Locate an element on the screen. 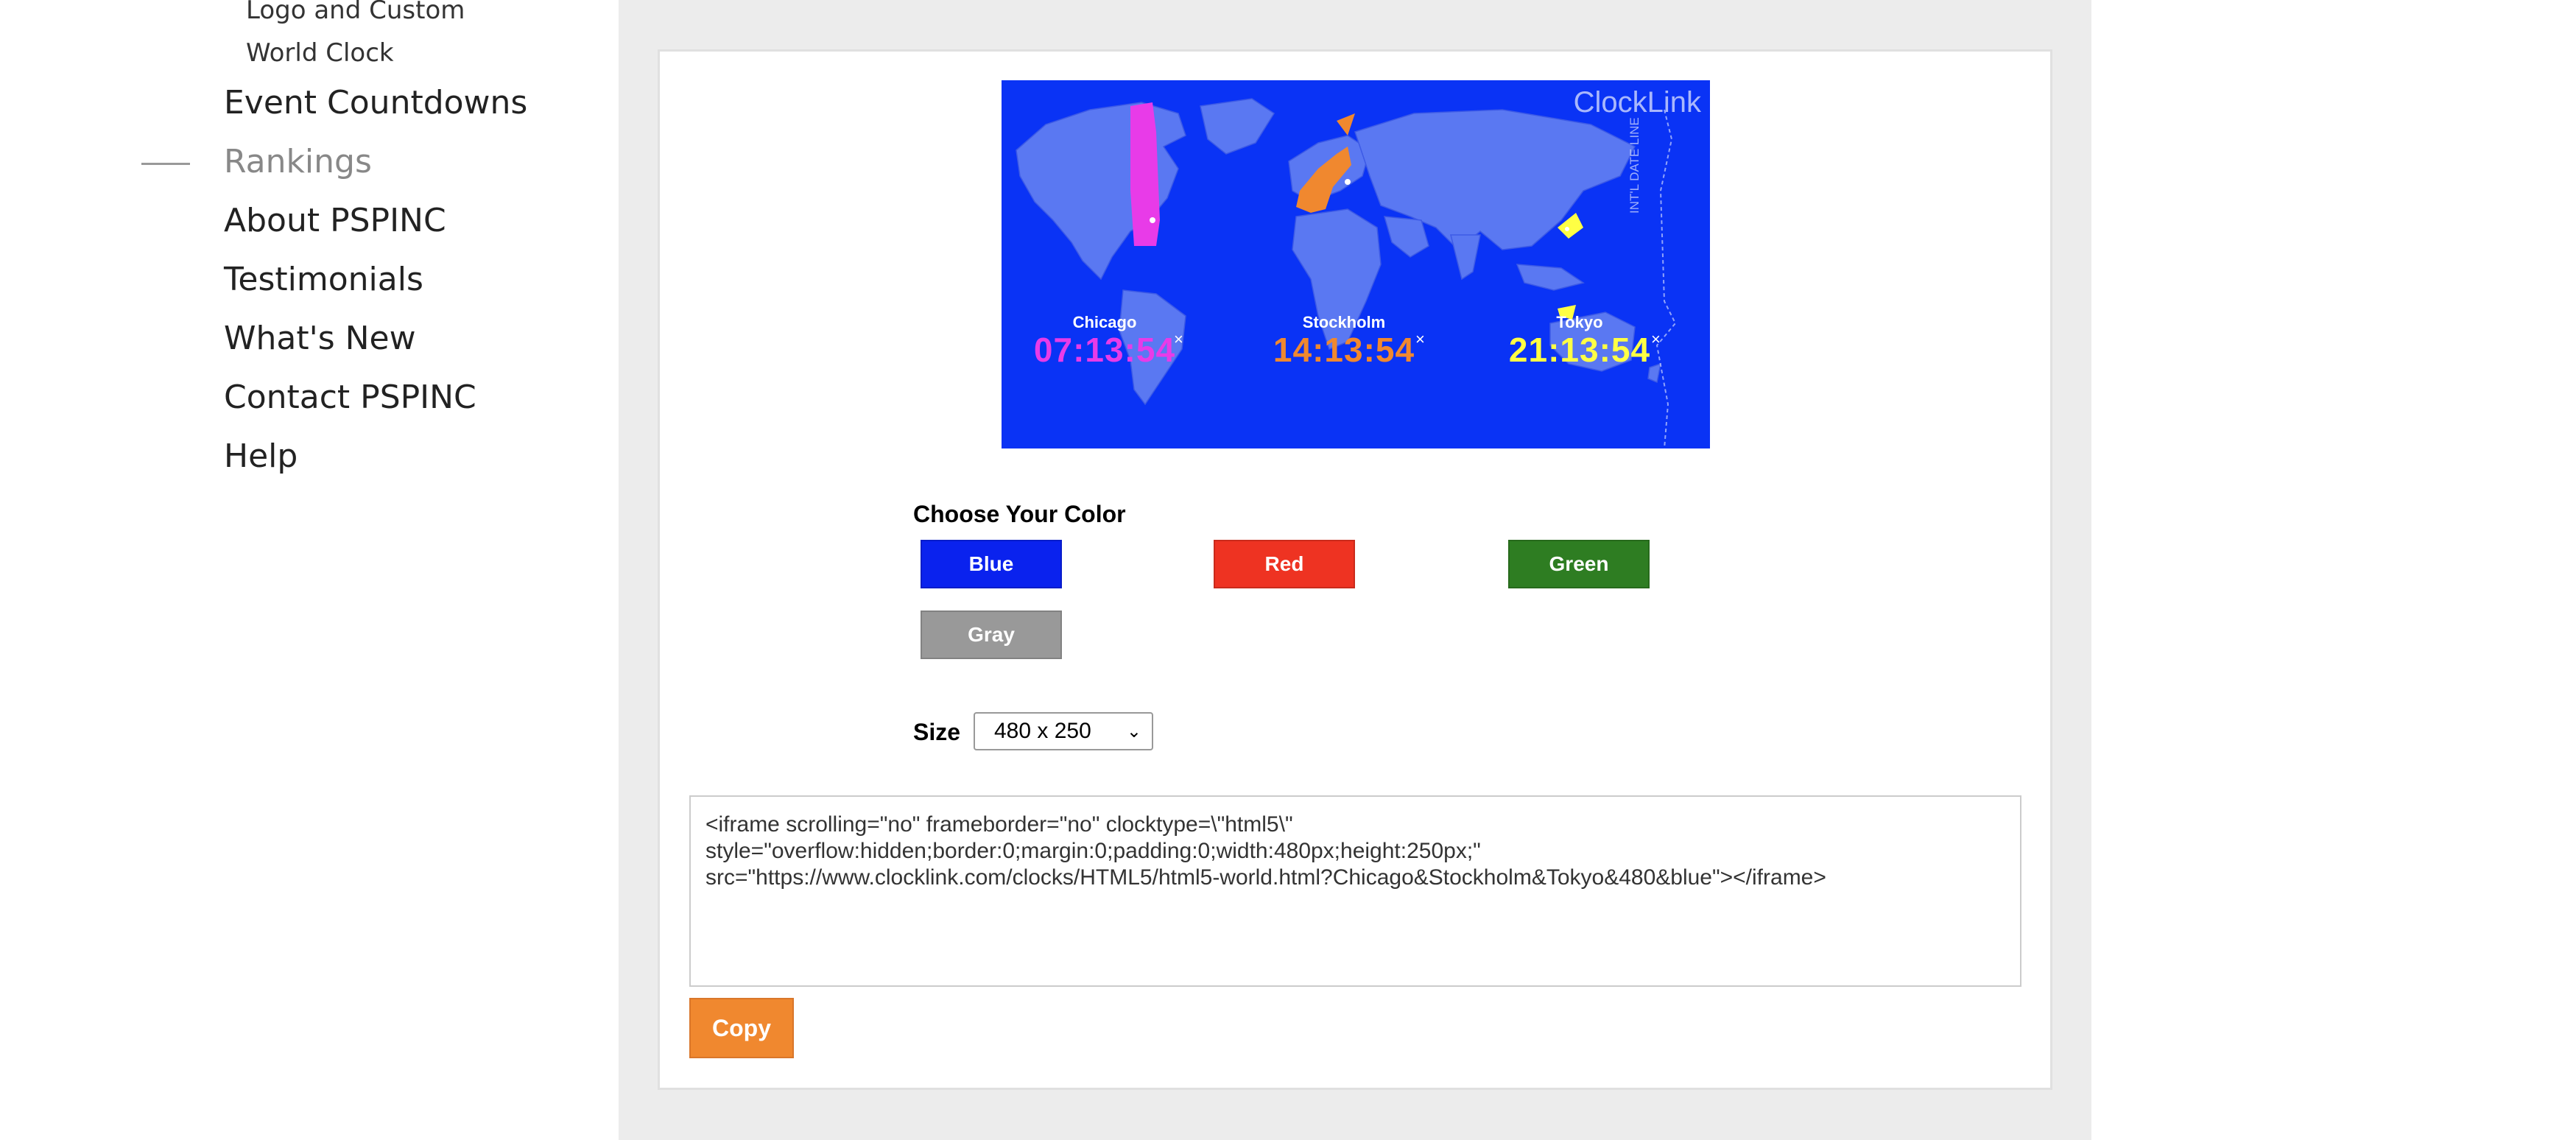 This screenshot has height=1140, width=2576. date-line-label: INT'L DATE LINE is located at coordinates (1634, 165).